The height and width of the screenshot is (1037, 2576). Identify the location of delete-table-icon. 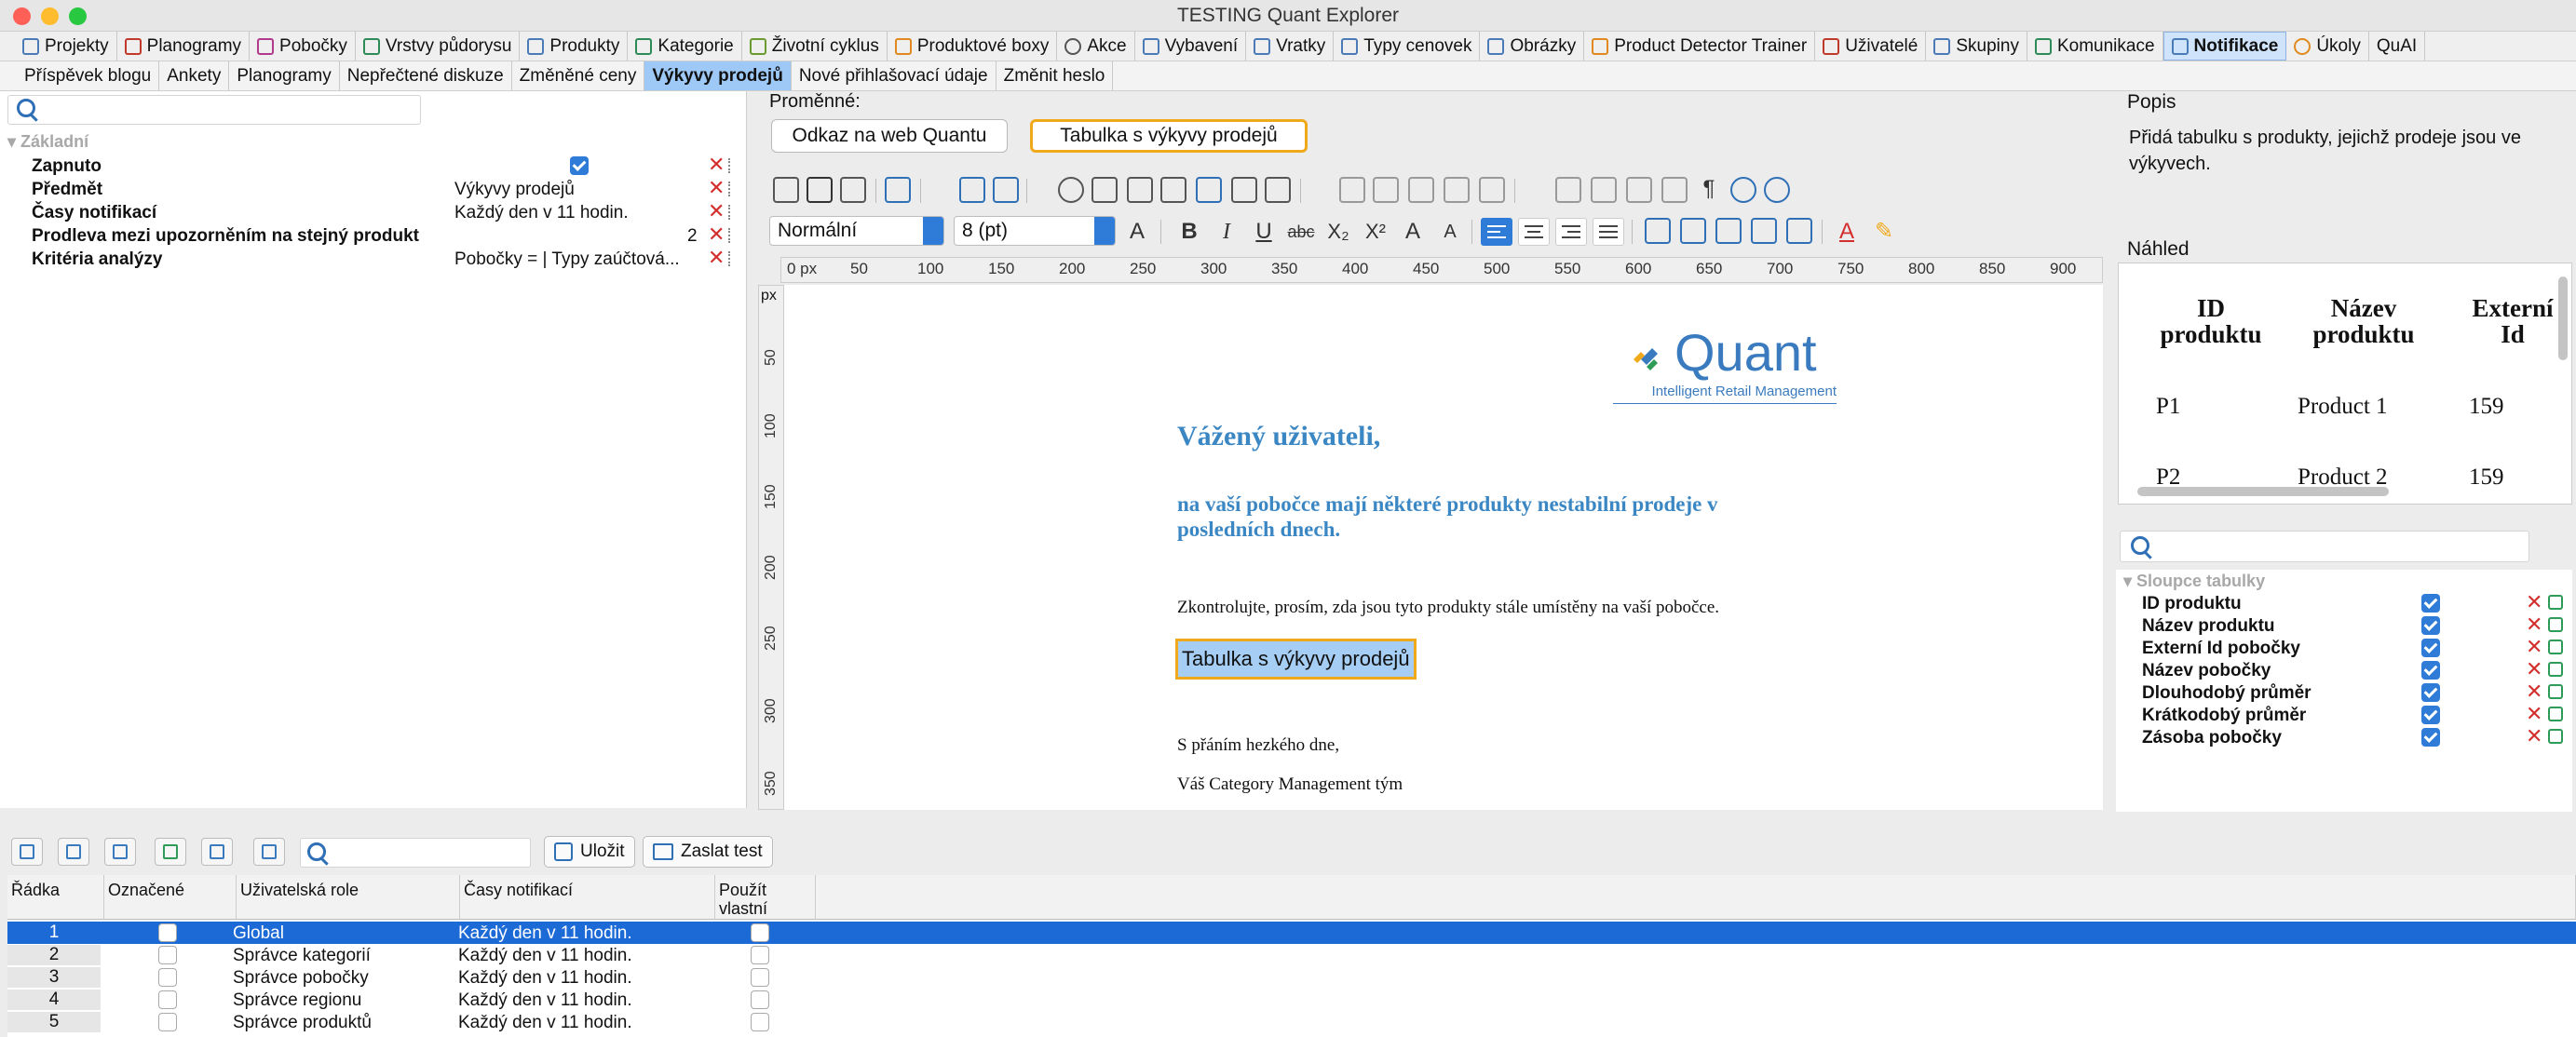
(1674, 190).